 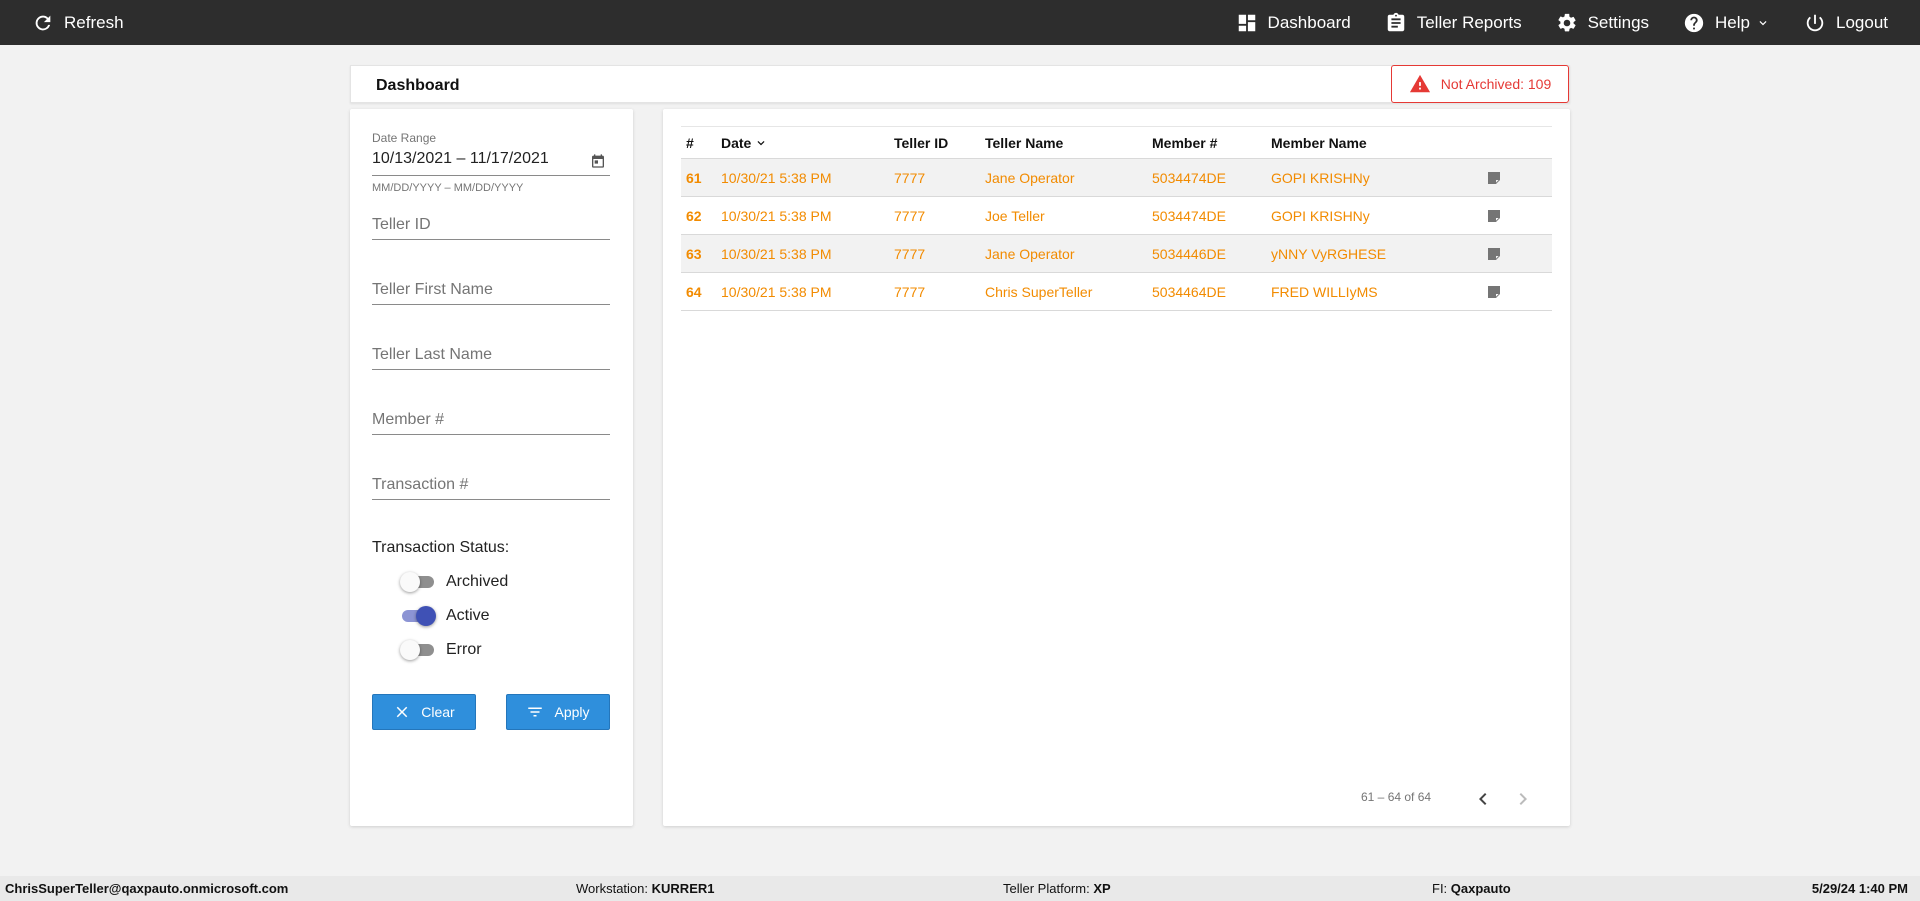 What do you see at coordinates (694, 215) in the screenshot?
I see `row-num: 62` at bounding box center [694, 215].